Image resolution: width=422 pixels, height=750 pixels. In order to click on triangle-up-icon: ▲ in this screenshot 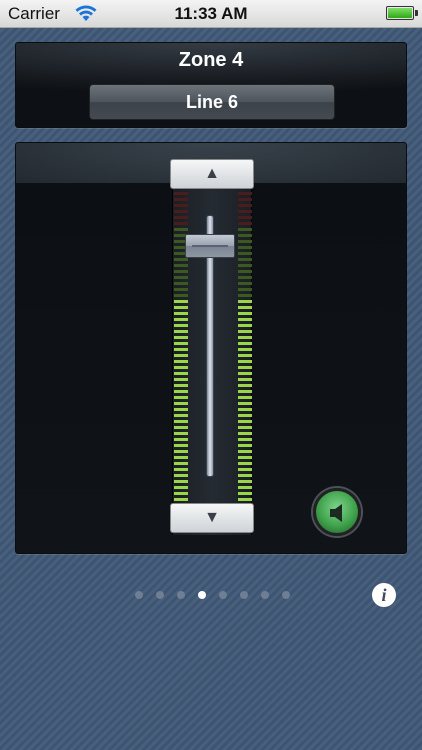, I will do `click(212, 173)`.